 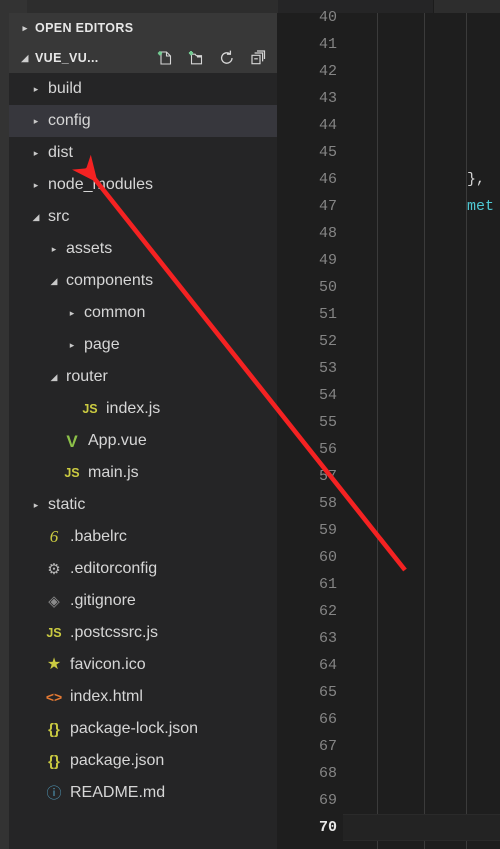 What do you see at coordinates (143, 473) in the screenshot?
I see `tree-file-row: JS main.js` at bounding box center [143, 473].